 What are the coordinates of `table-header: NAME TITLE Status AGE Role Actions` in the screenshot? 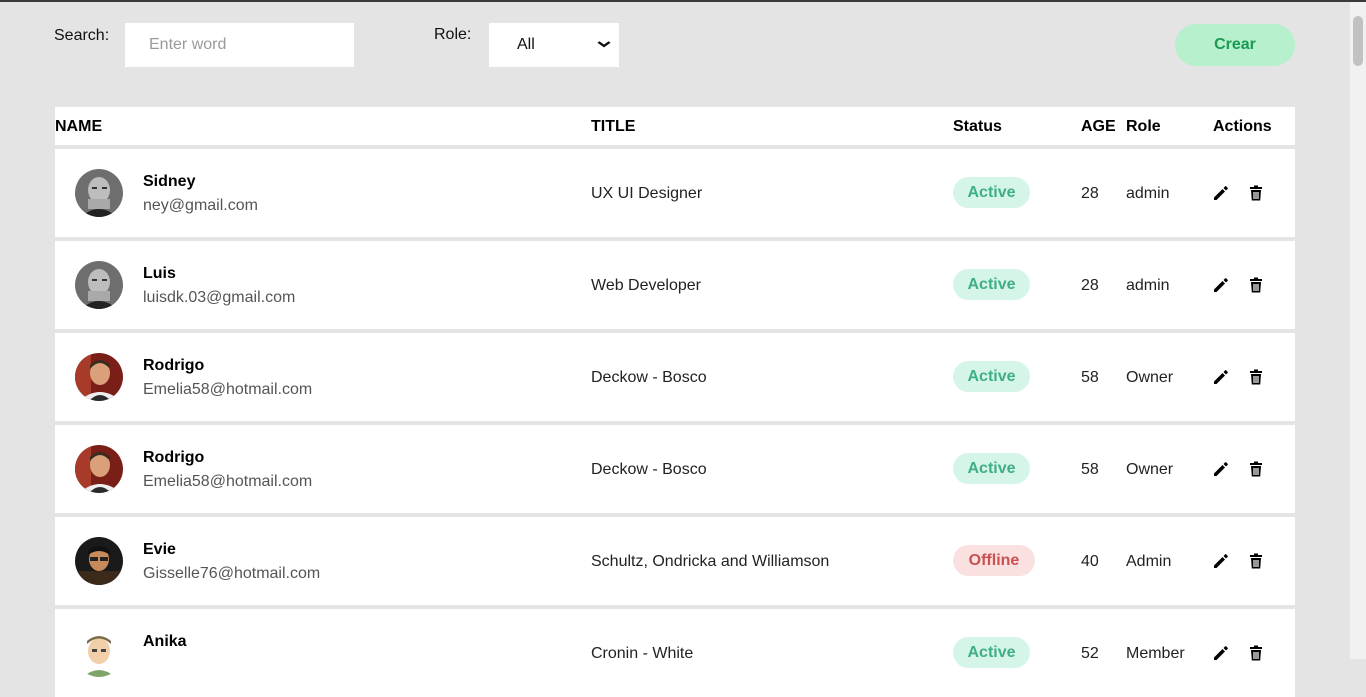 It's located at (675, 126).